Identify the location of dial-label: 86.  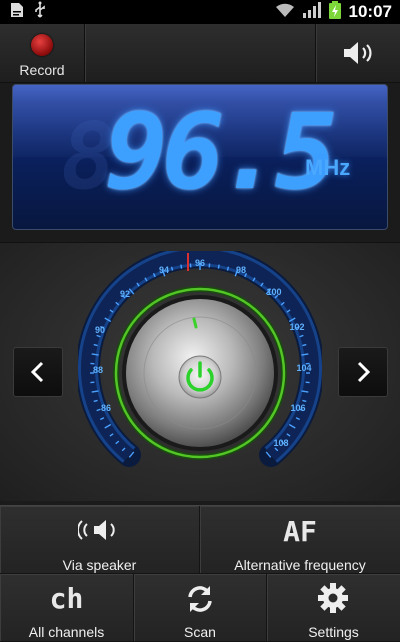
(106, 408).